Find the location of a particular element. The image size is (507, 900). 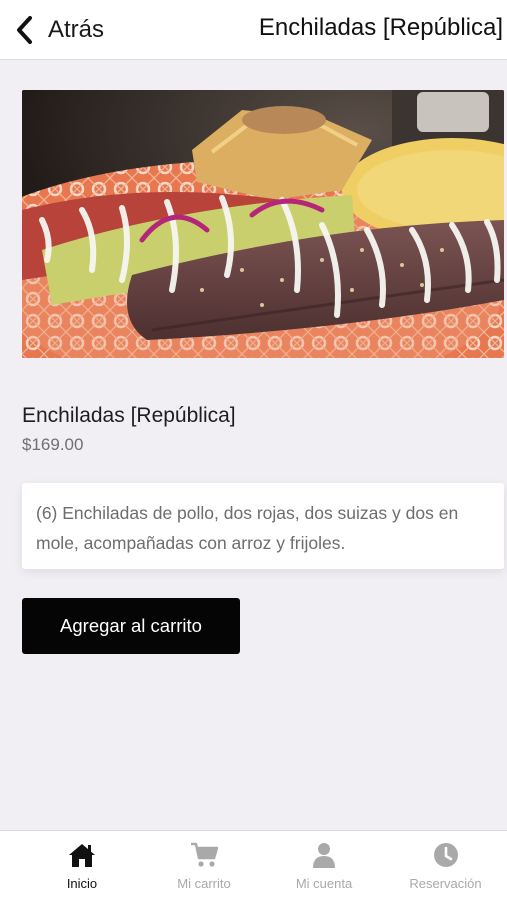

bottom-navigation: Inicio Mi carrito Mi cuenta Reservación is located at coordinates (253, 865).